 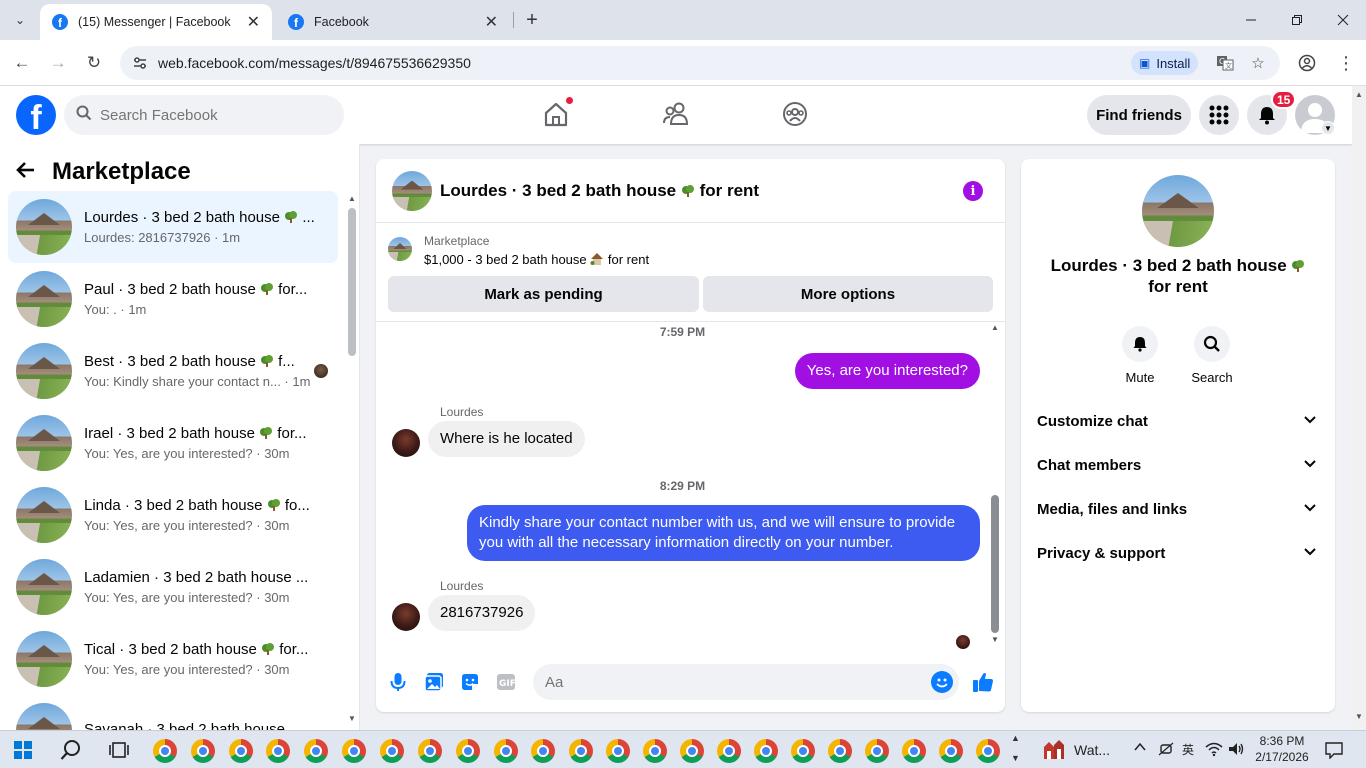 What do you see at coordinates (1178, 553) in the screenshot?
I see `privacy-support-section: Privacy & support` at bounding box center [1178, 553].